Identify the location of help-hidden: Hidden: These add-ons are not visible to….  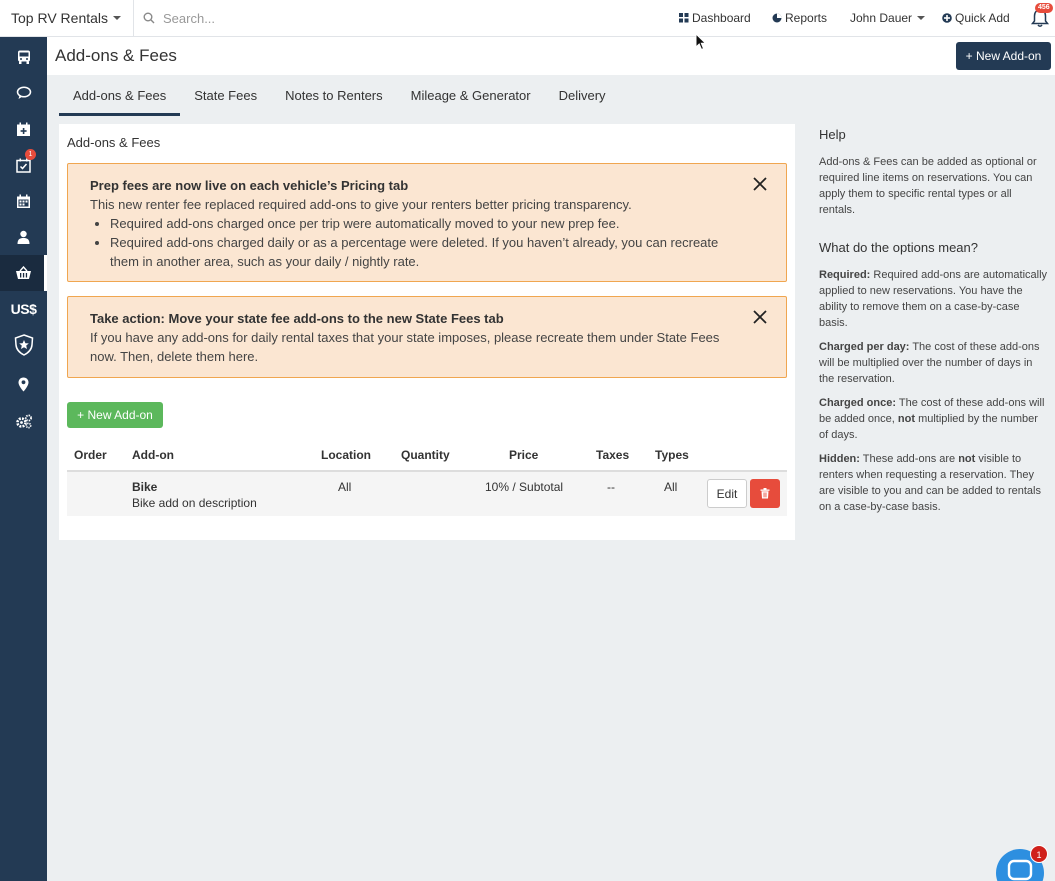
(934, 483).